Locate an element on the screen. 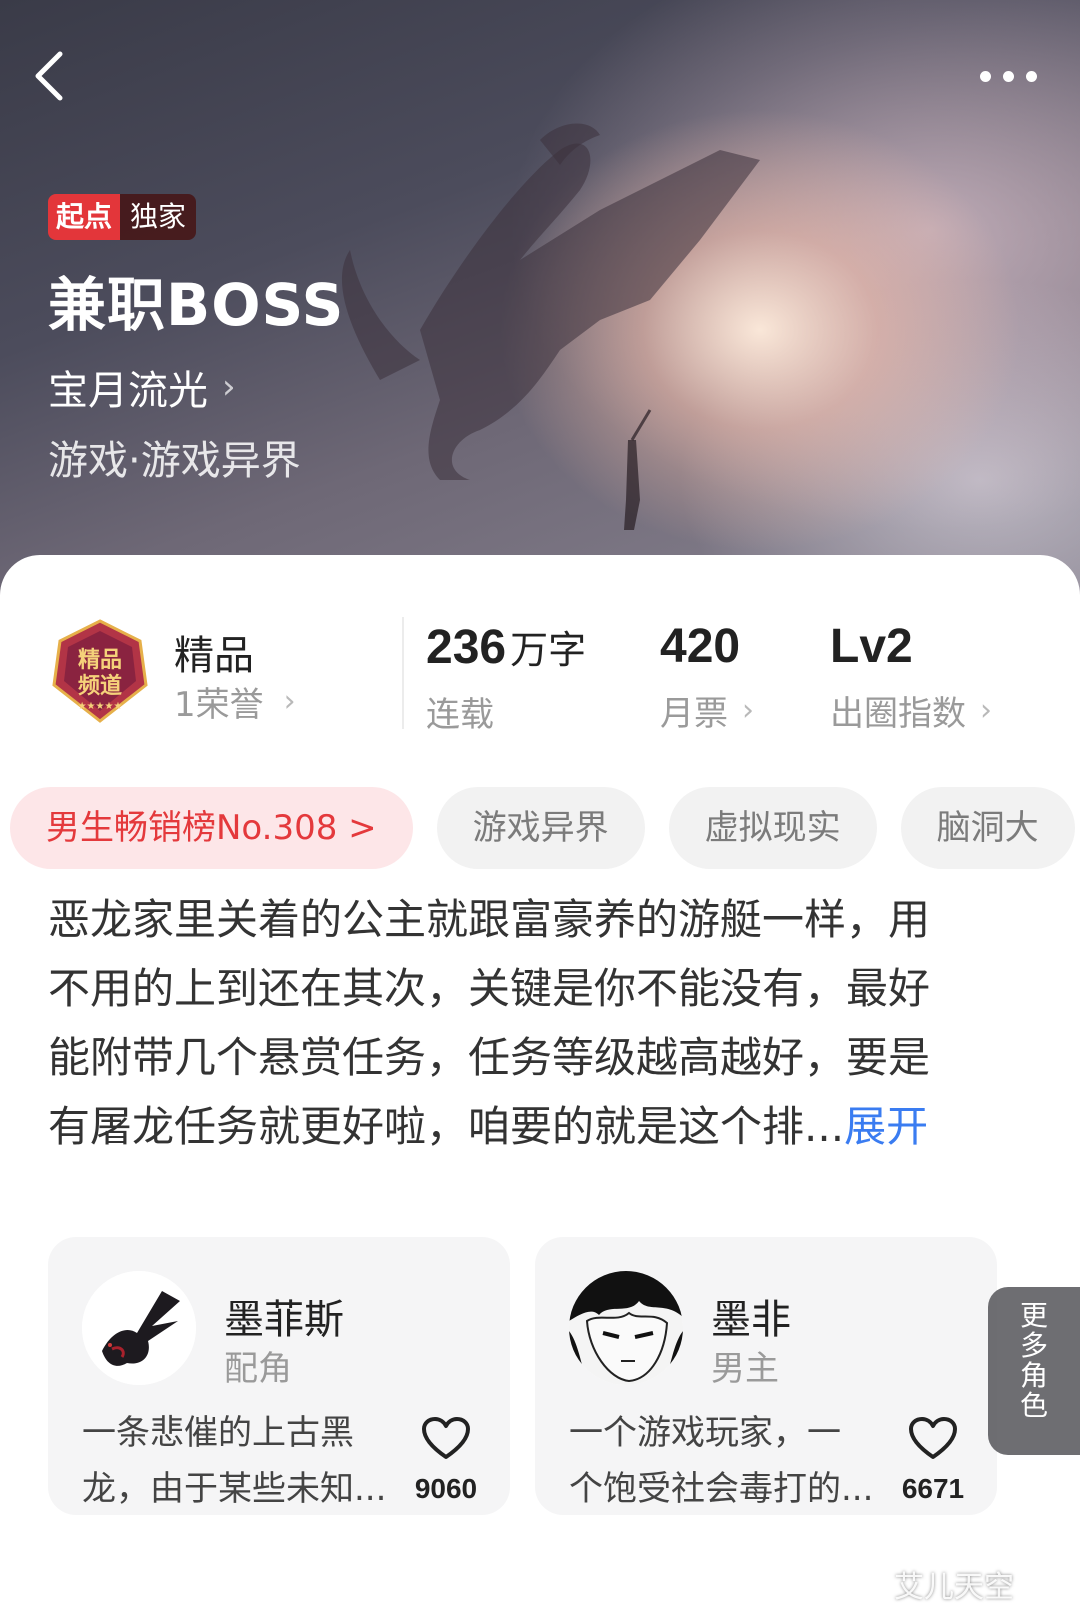  back-button is located at coordinates (50, 76).